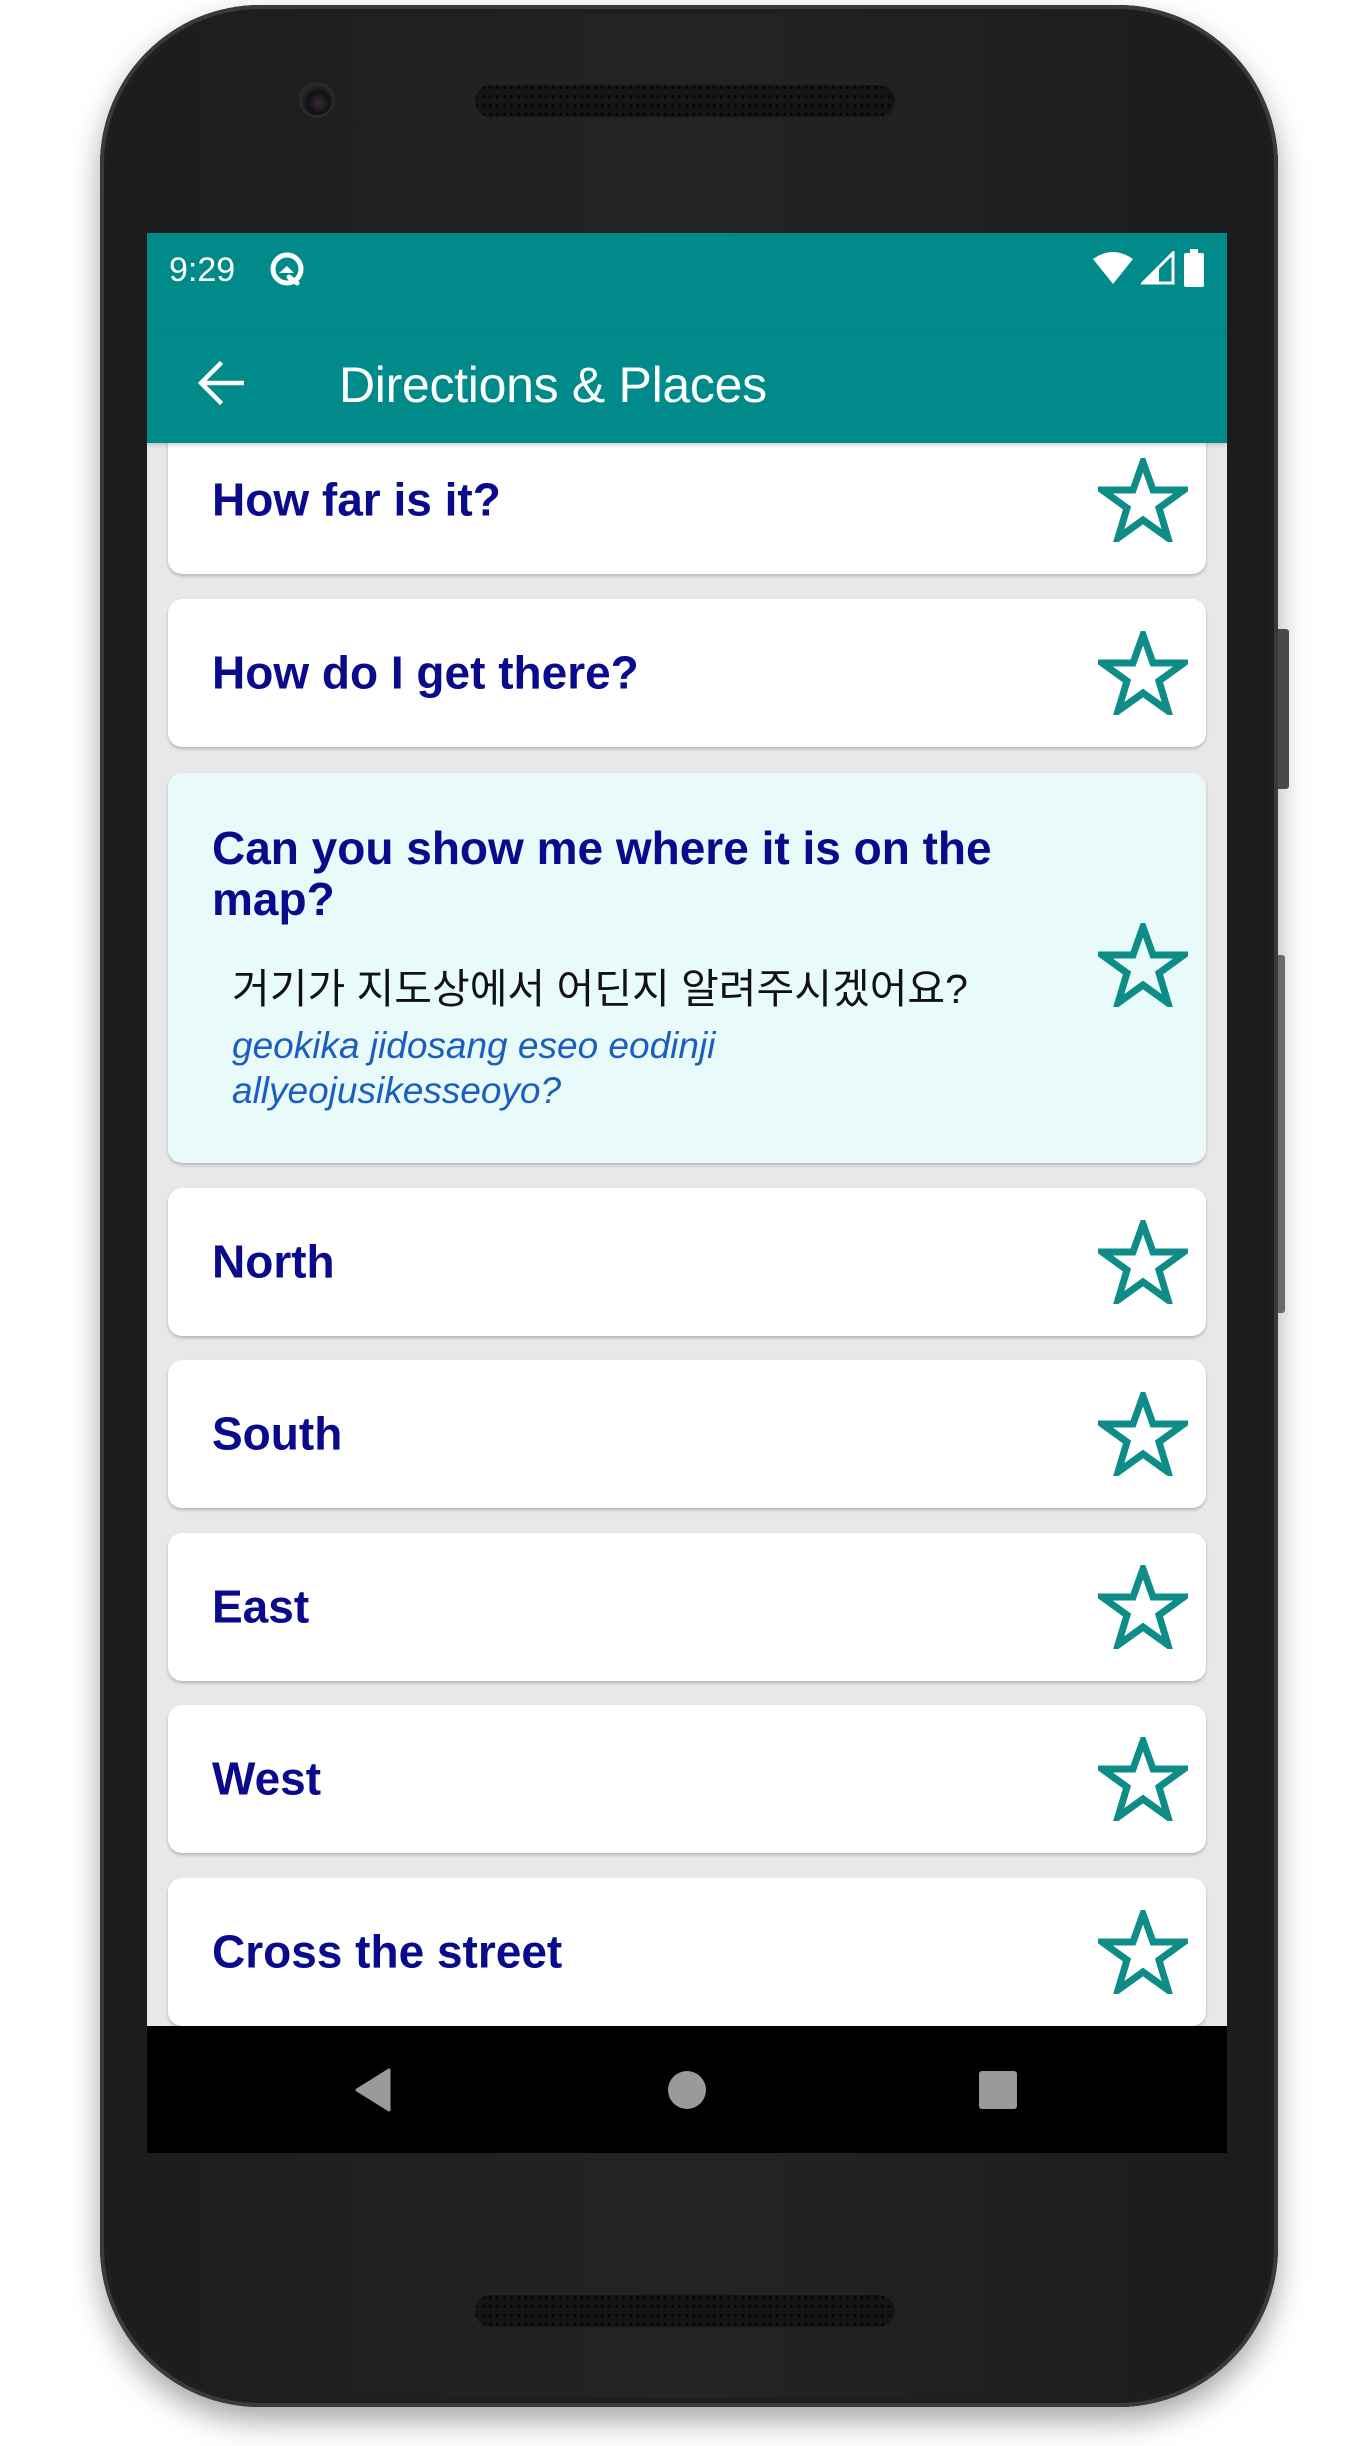 This screenshot has height=2446, width=1370. Describe the element at coordinates (685, 2311) in the screenshot. I see `bottom-speaker` at that location.